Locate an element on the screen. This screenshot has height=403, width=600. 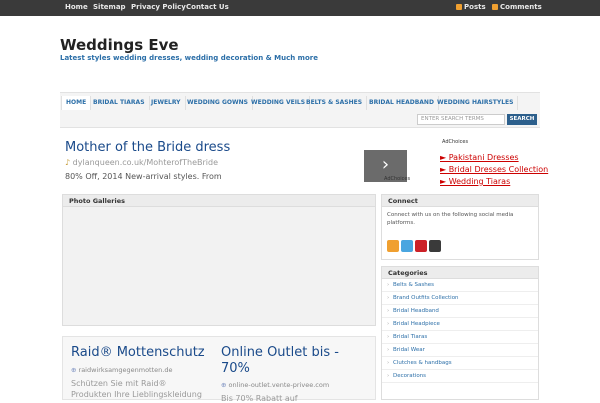
ad-left-desc-line2: Produkten Ihre Lieblingskleidung is located at coordinates (136, 394).